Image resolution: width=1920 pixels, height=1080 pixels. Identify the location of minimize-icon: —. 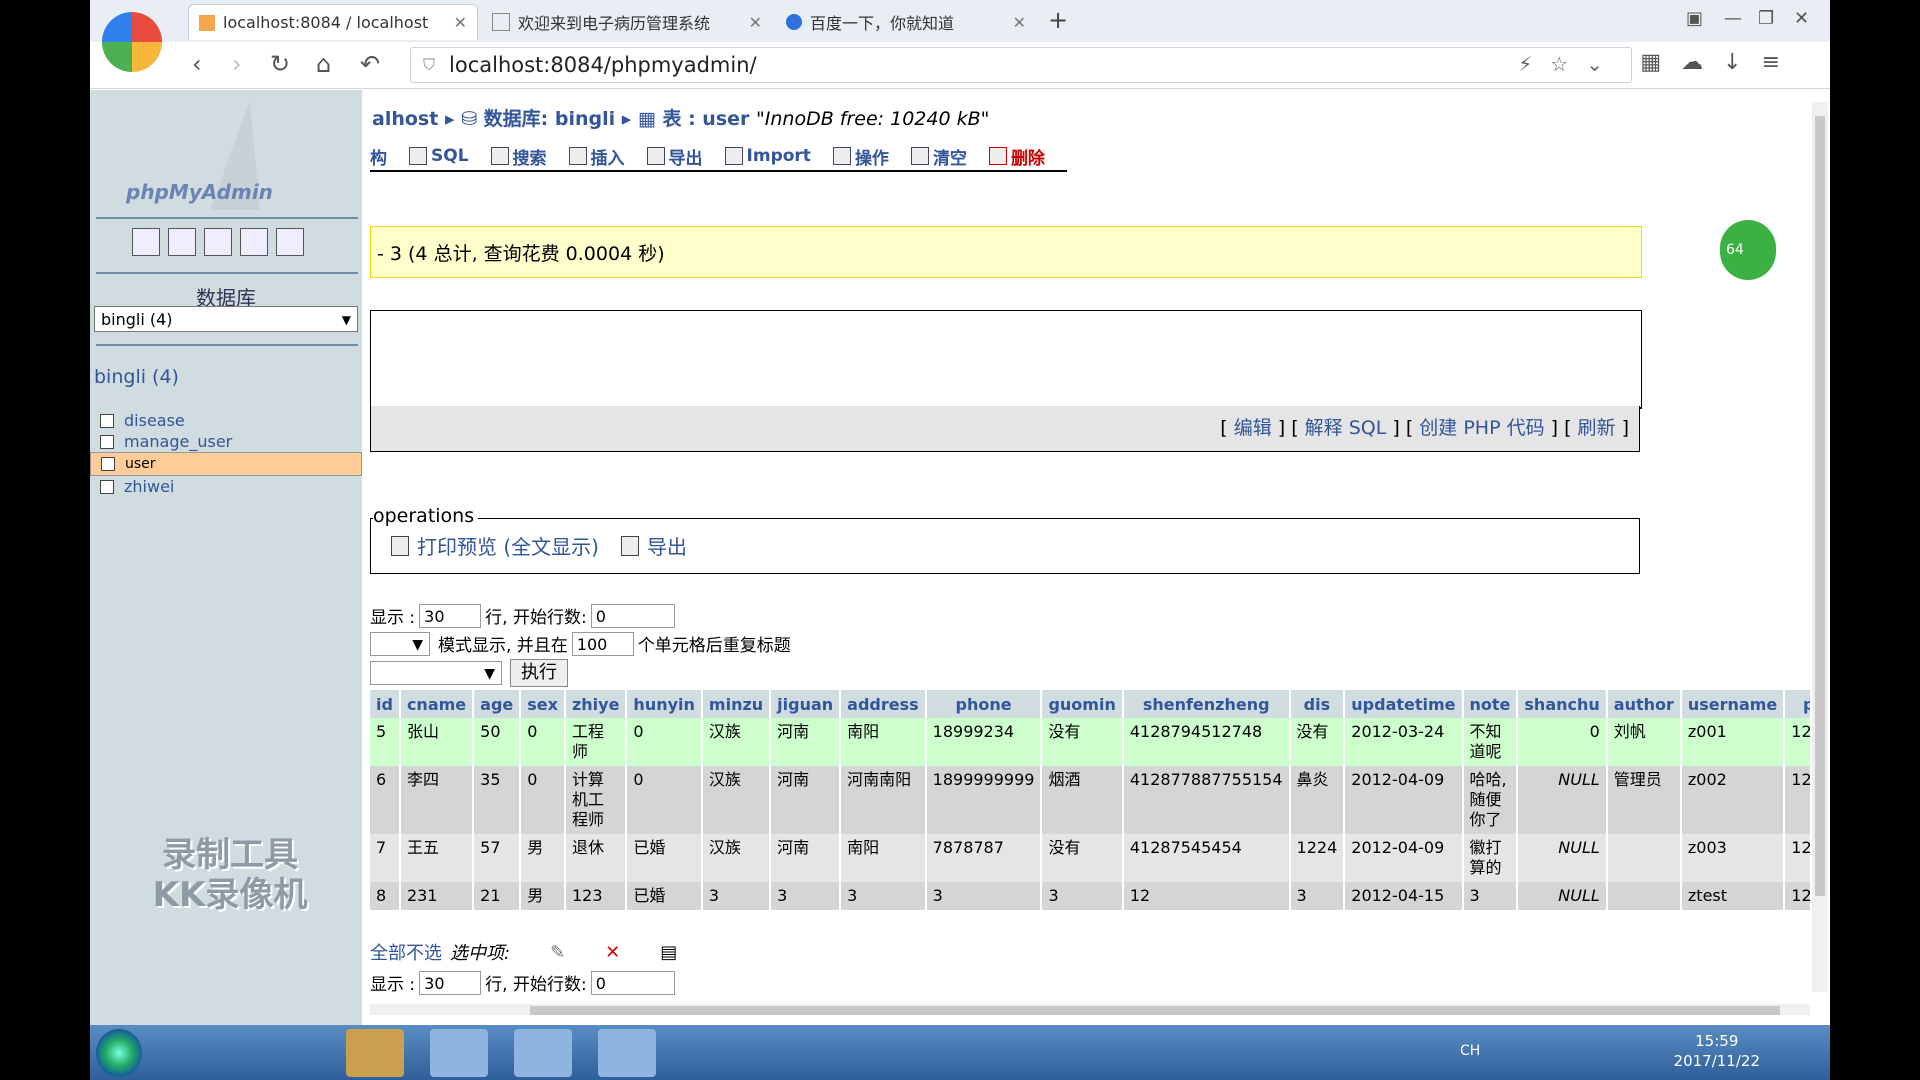
(1733, 18).